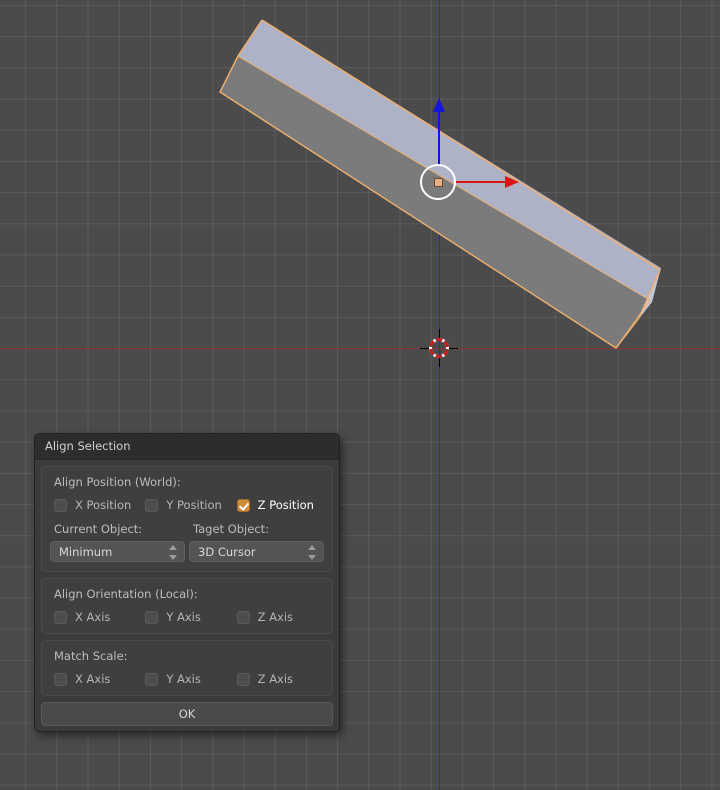  I want to click on checkbox-label-y-position: Y Position, so click(194, 505).